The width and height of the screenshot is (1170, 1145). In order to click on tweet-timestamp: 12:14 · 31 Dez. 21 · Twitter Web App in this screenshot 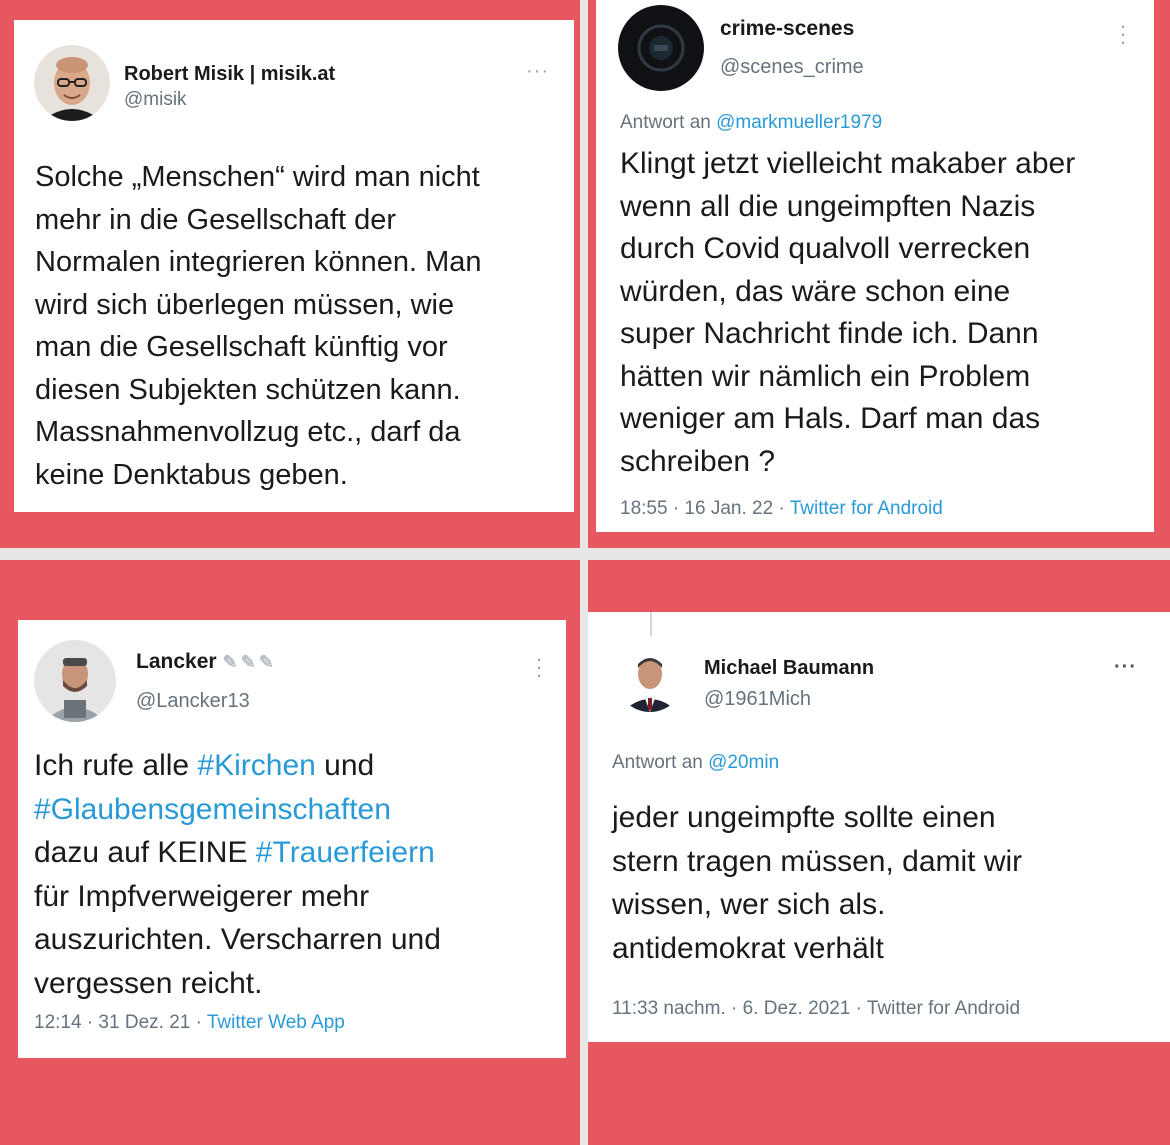, I will do `click(189, 1023)`.